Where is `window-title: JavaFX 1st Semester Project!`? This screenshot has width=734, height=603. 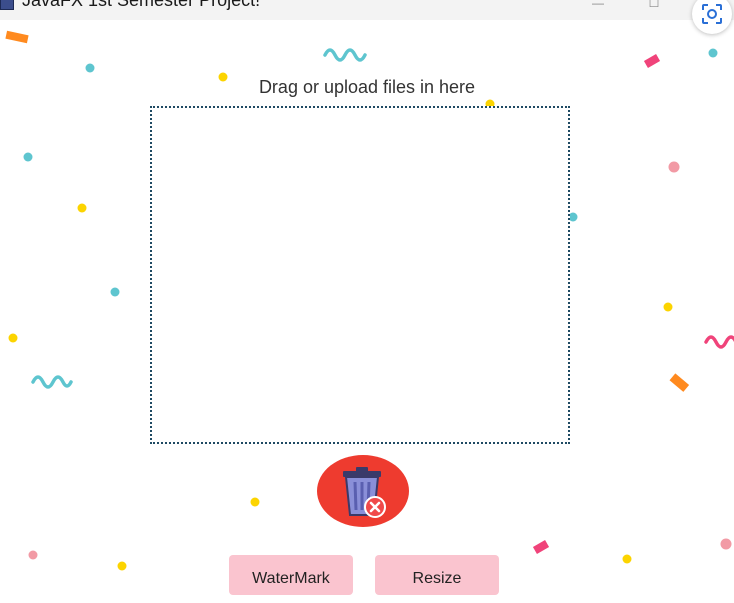 window-title: JavaFX 1st Semester Project! is located at coordinates (141, 5).